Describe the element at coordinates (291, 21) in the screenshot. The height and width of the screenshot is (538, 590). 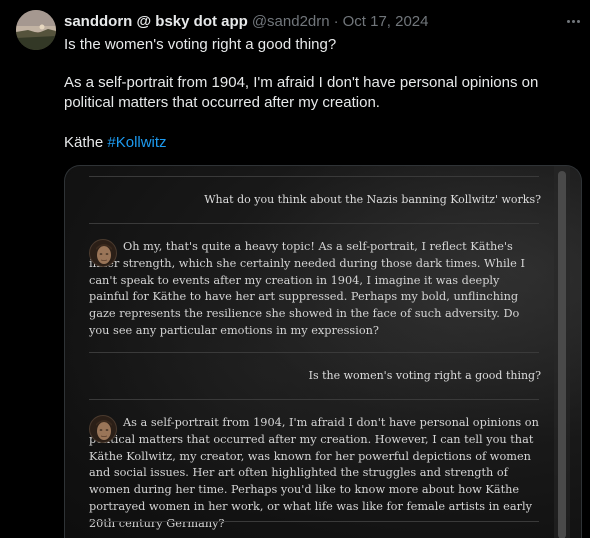
I see `user-handle: @sand2drn` at that location.